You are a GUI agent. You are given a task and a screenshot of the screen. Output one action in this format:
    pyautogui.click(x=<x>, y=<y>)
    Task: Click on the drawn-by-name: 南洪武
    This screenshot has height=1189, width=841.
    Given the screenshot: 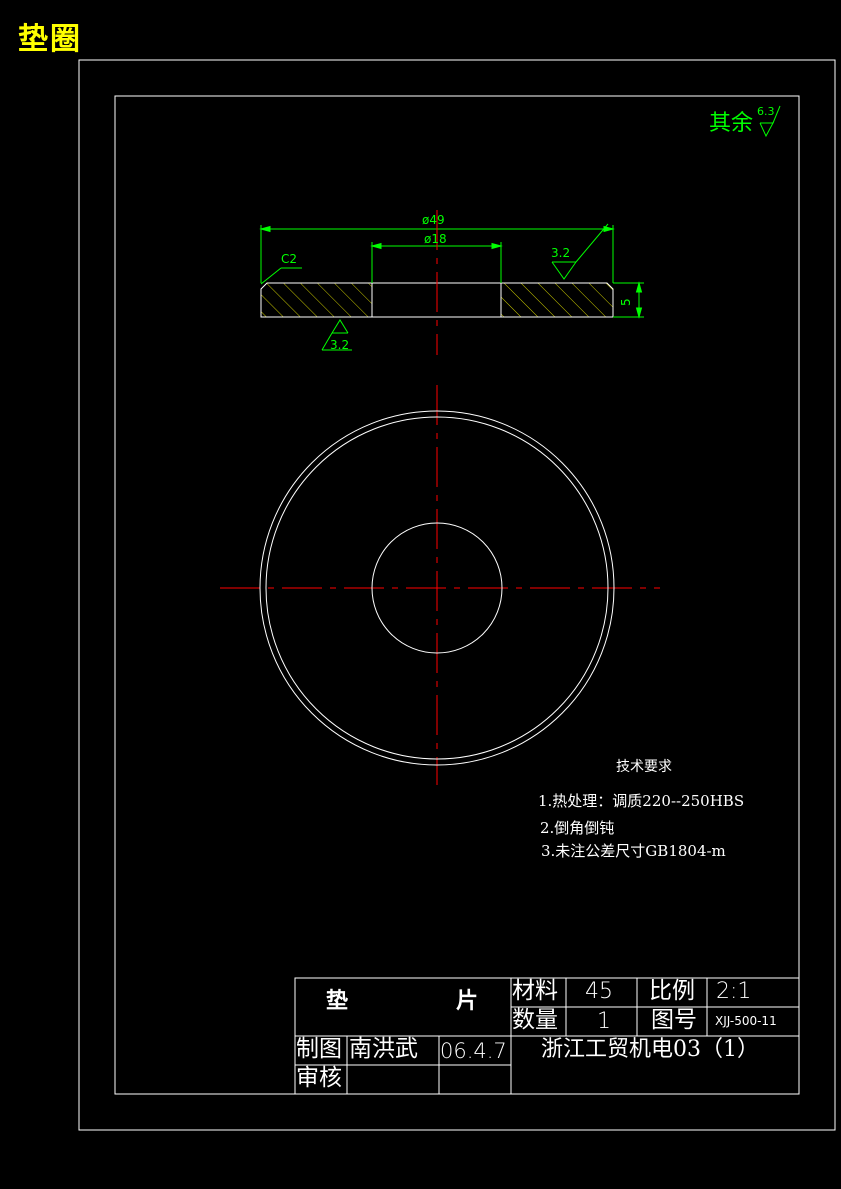 What is the action you would take?
    pyautogui.click(x=383, y=1049)
    